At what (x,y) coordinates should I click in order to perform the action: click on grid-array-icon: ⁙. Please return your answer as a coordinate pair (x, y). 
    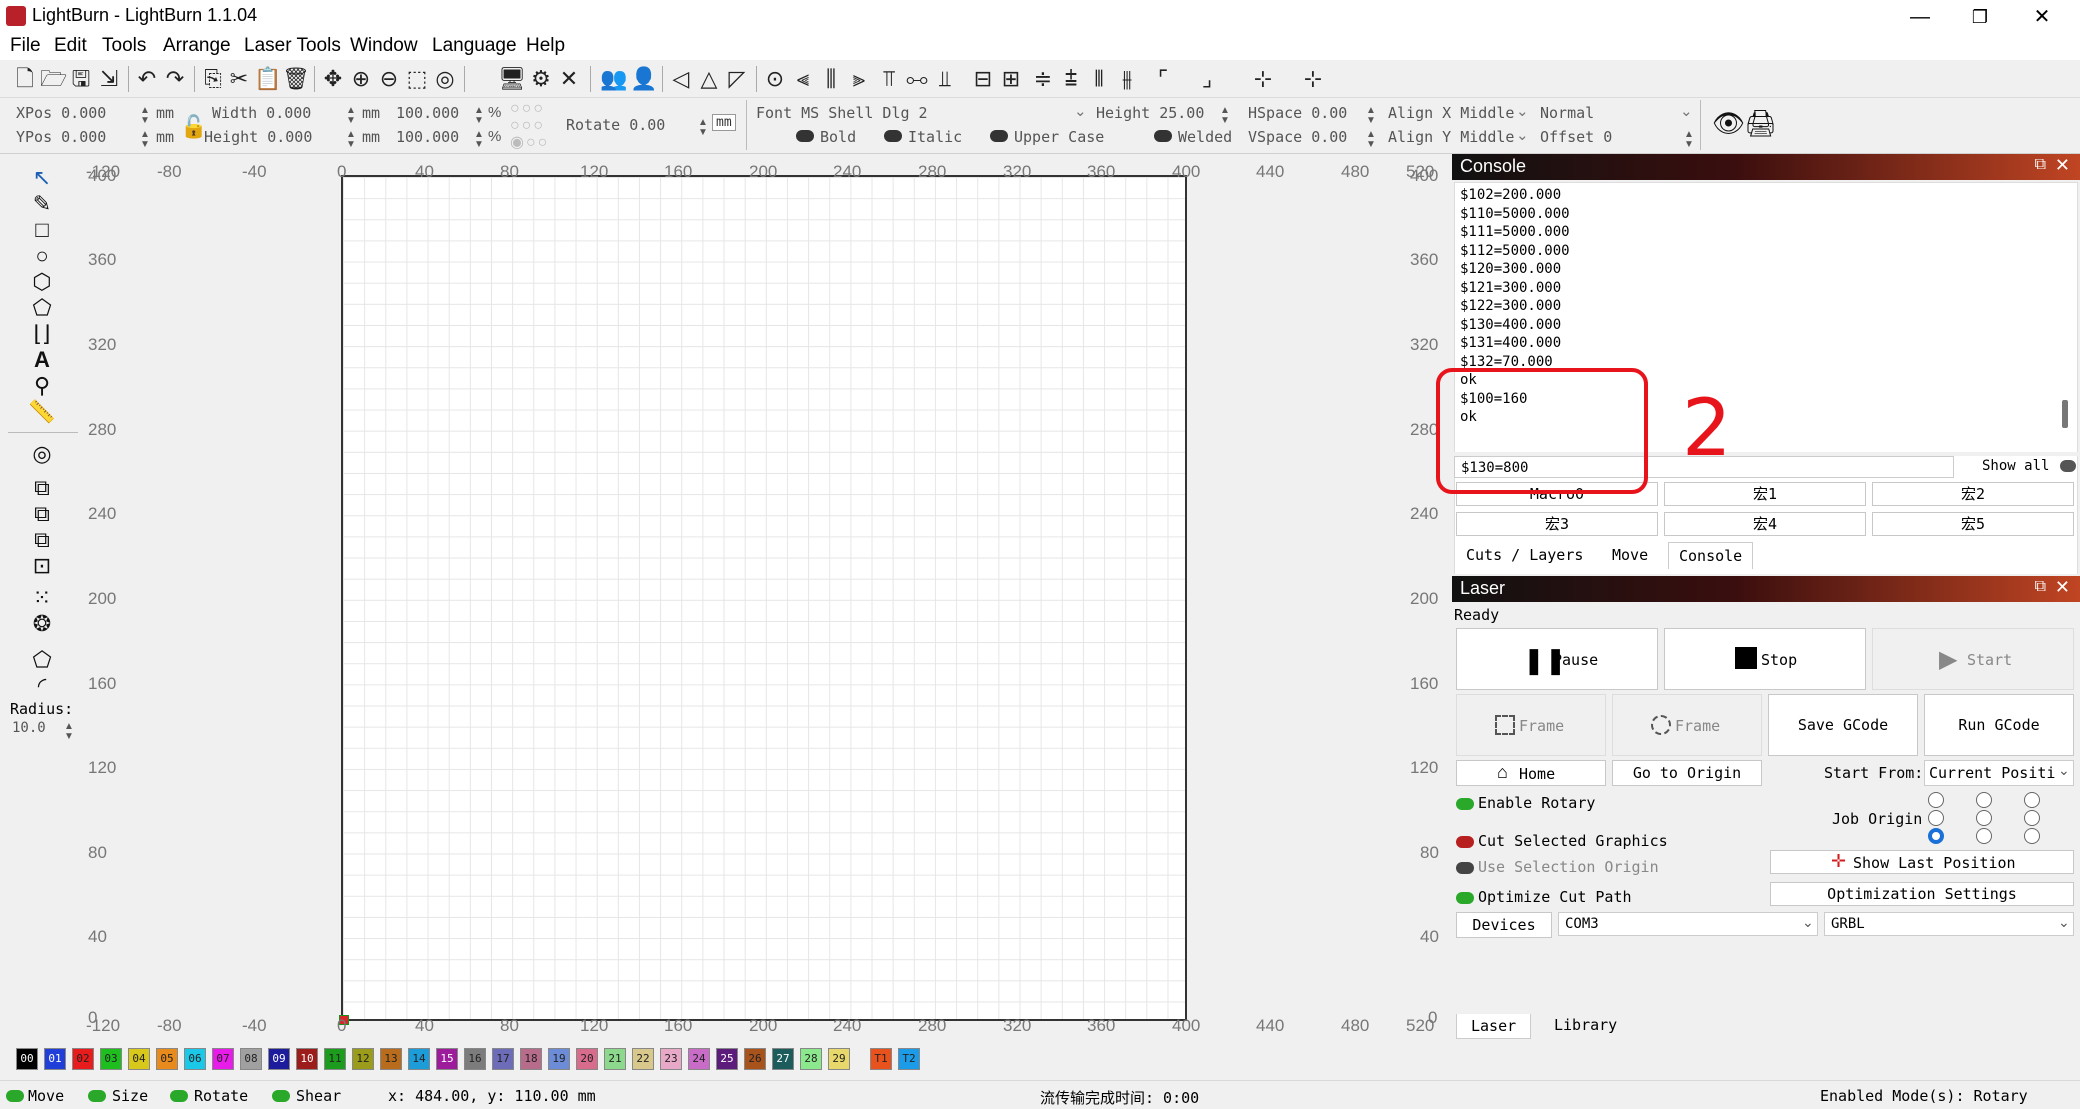
    Looking at the image, I should click on (42, 598).